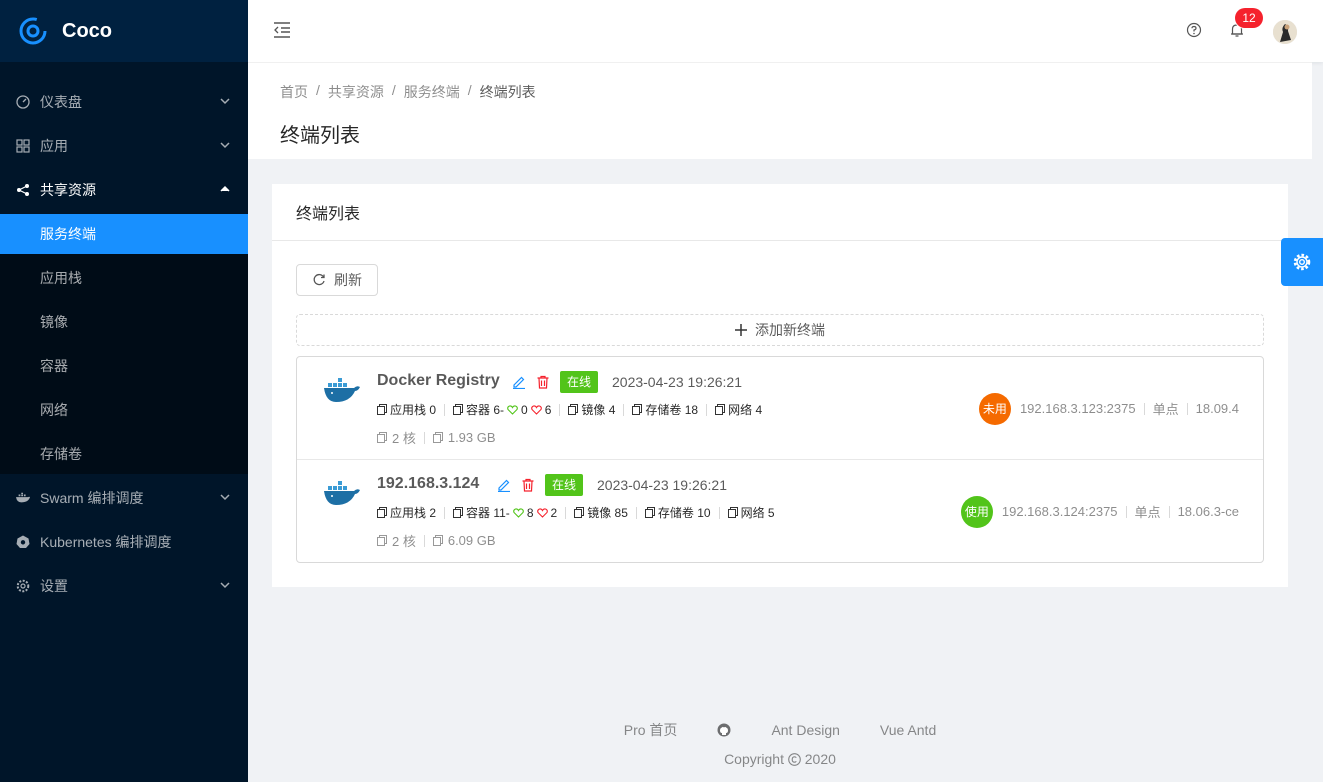  I want to click on menu-item-settings: 设置, so click(124, 586).